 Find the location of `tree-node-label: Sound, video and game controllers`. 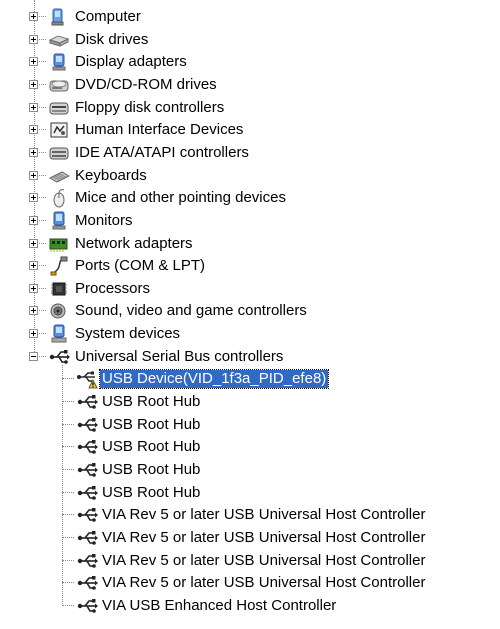

tree-node-label: Sound, video and game controllers is located at coordinates (191, 311).